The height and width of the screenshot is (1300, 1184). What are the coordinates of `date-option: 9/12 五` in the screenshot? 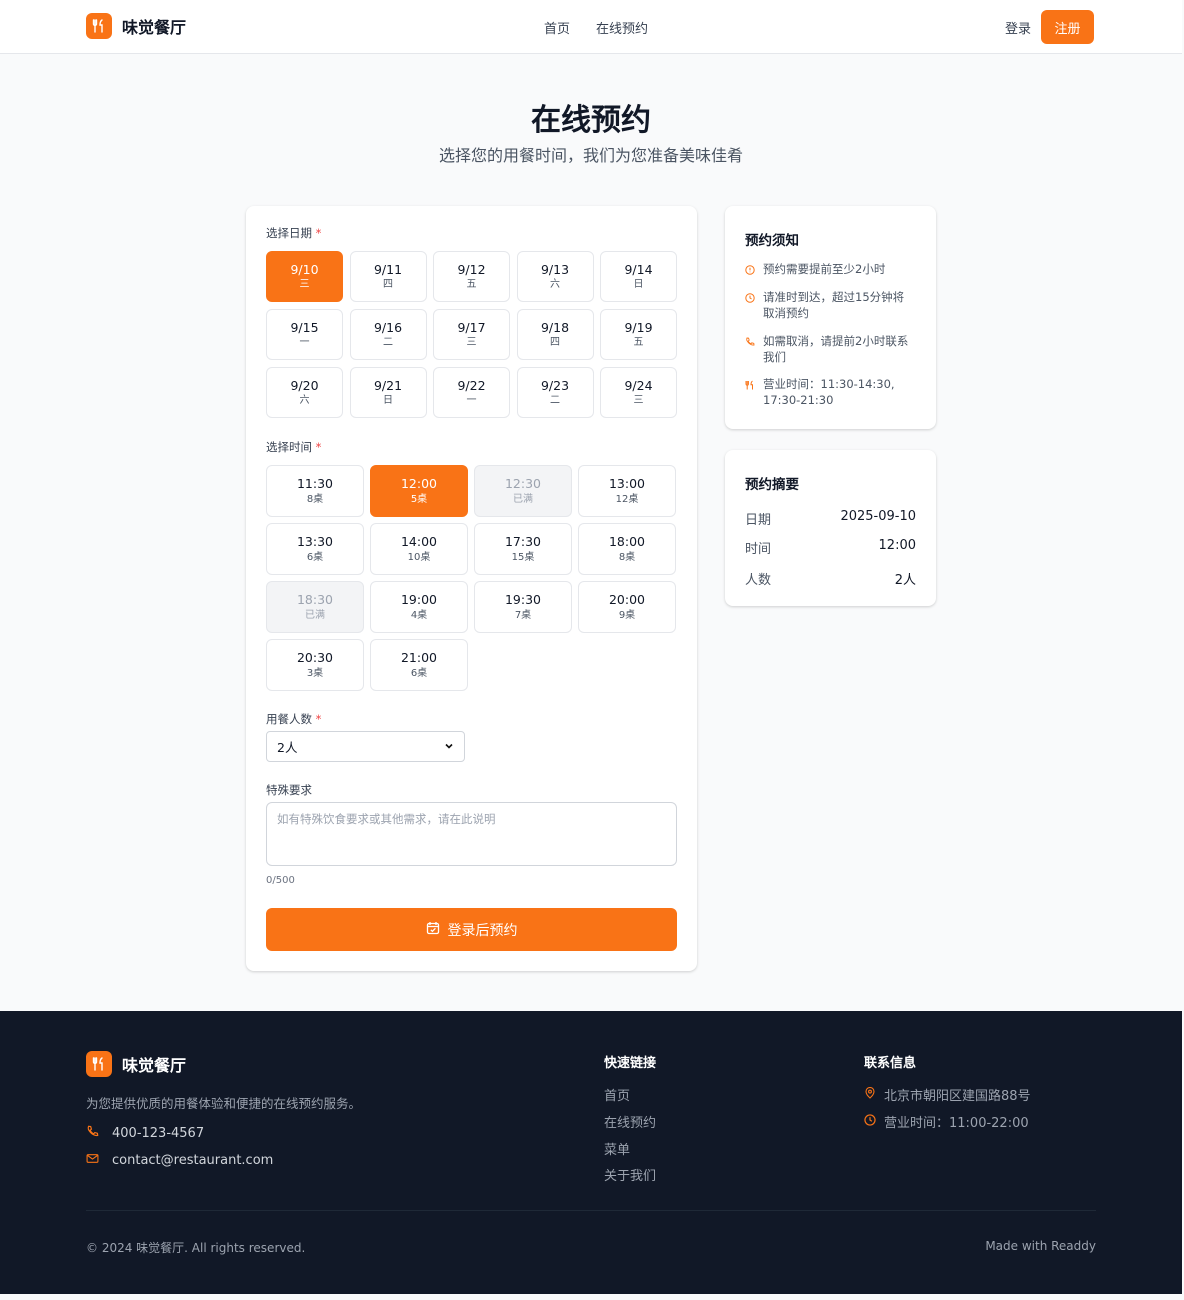 It's located at (471, 276).